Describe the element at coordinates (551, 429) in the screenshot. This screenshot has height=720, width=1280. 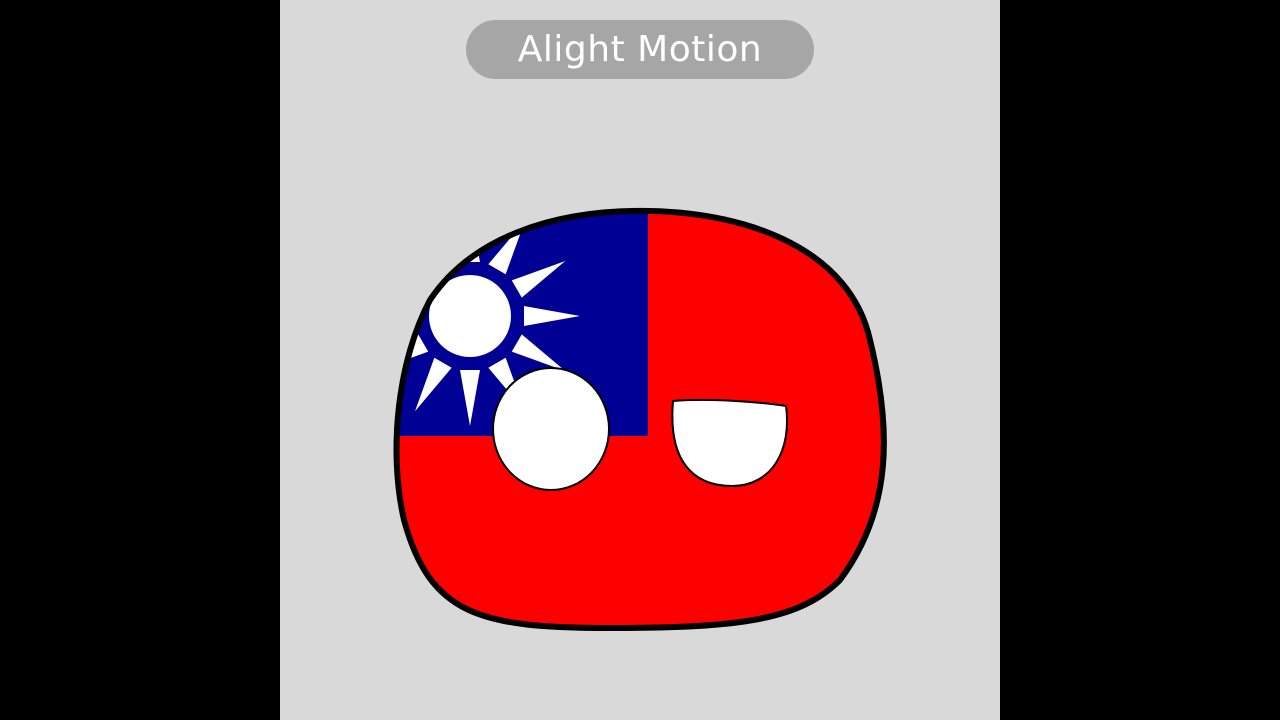
I see `left-eye` at that location.